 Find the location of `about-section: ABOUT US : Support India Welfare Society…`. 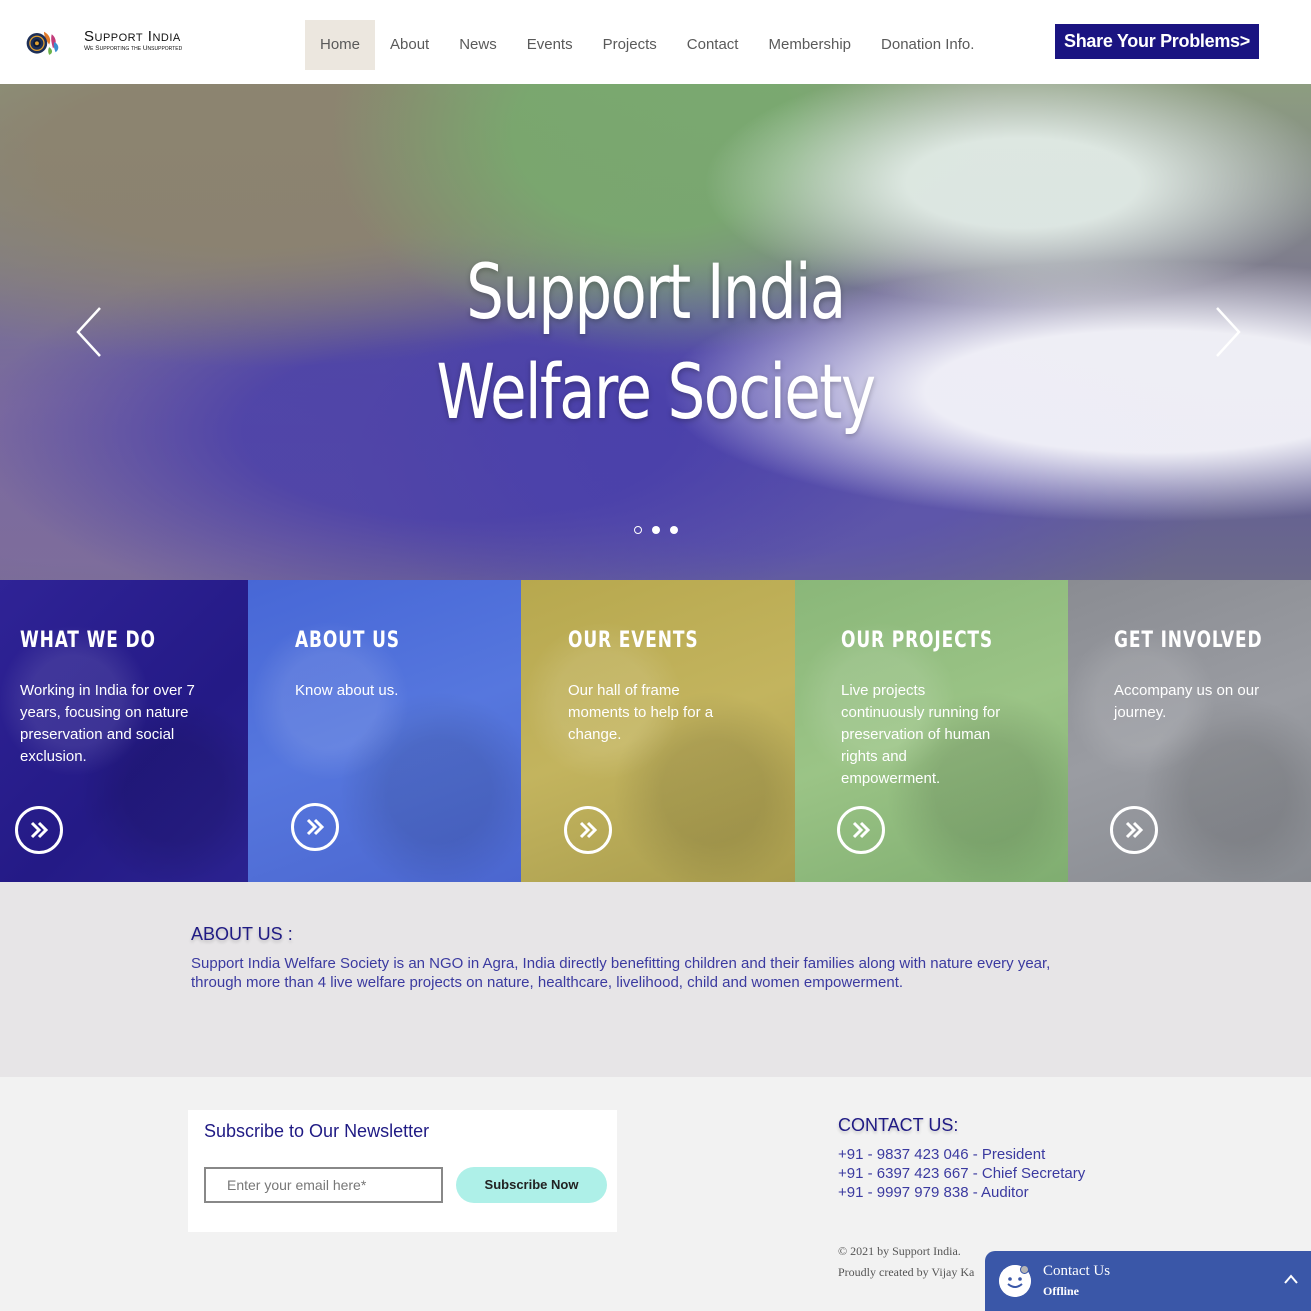

about-section: ABOUT US : Support India Welfare Society… is located at coordinates (655, 979).